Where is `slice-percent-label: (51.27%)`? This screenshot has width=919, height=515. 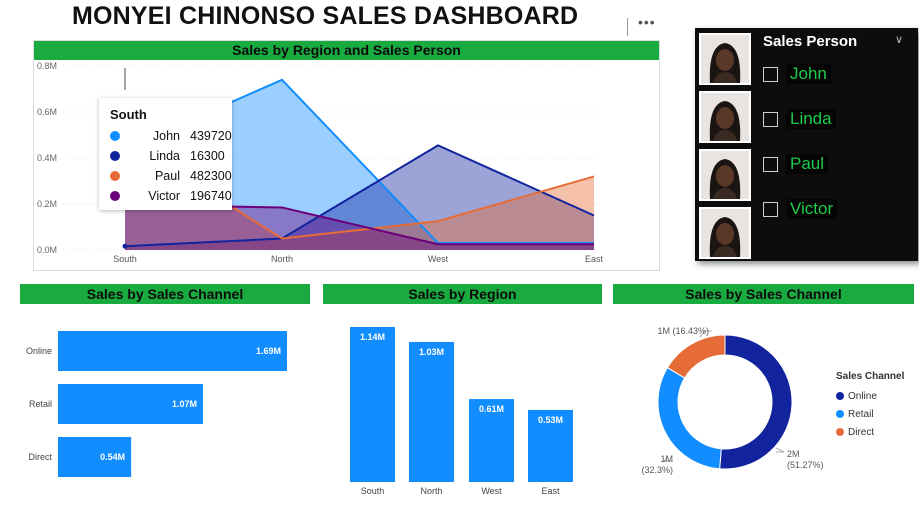
slice-percent-label: (51.27%) is located at coordinates (805, 465).